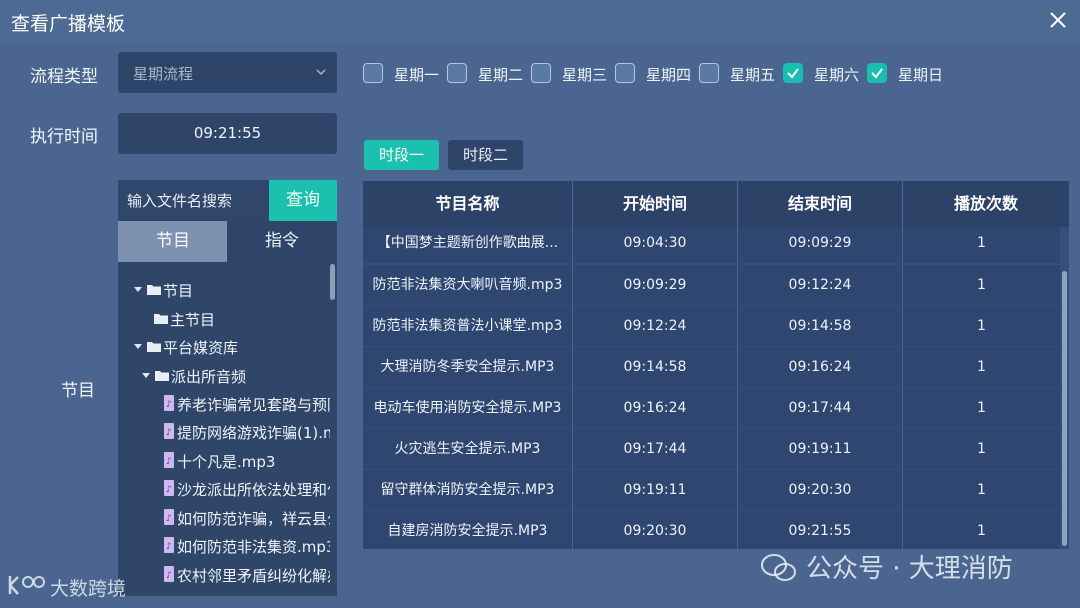  Describe the element at coordinates (711, 367) in the screenshot. I see `table-row: 大理消防冬季安全提示.MP3 09:14:58 09:16:24 1` at that location.